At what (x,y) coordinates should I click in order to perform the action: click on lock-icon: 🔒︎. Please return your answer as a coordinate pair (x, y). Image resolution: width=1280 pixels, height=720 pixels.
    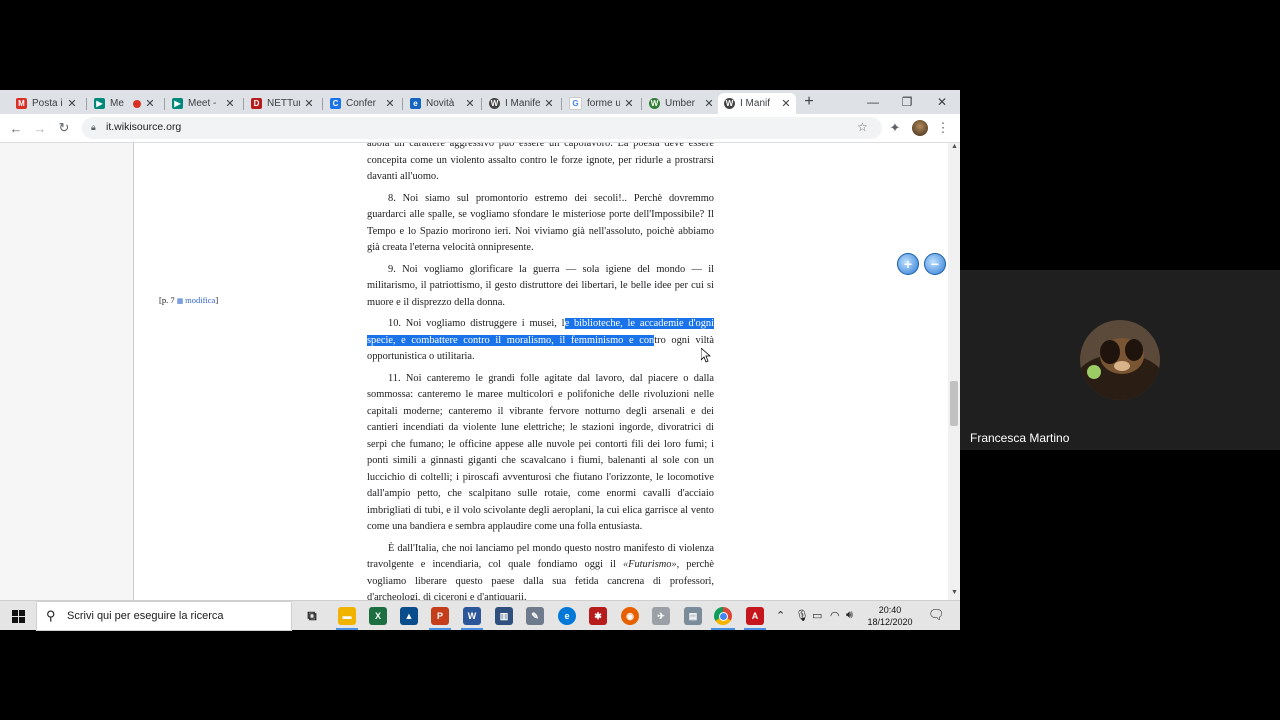
    Looking at the image, I should click on (93, 127).